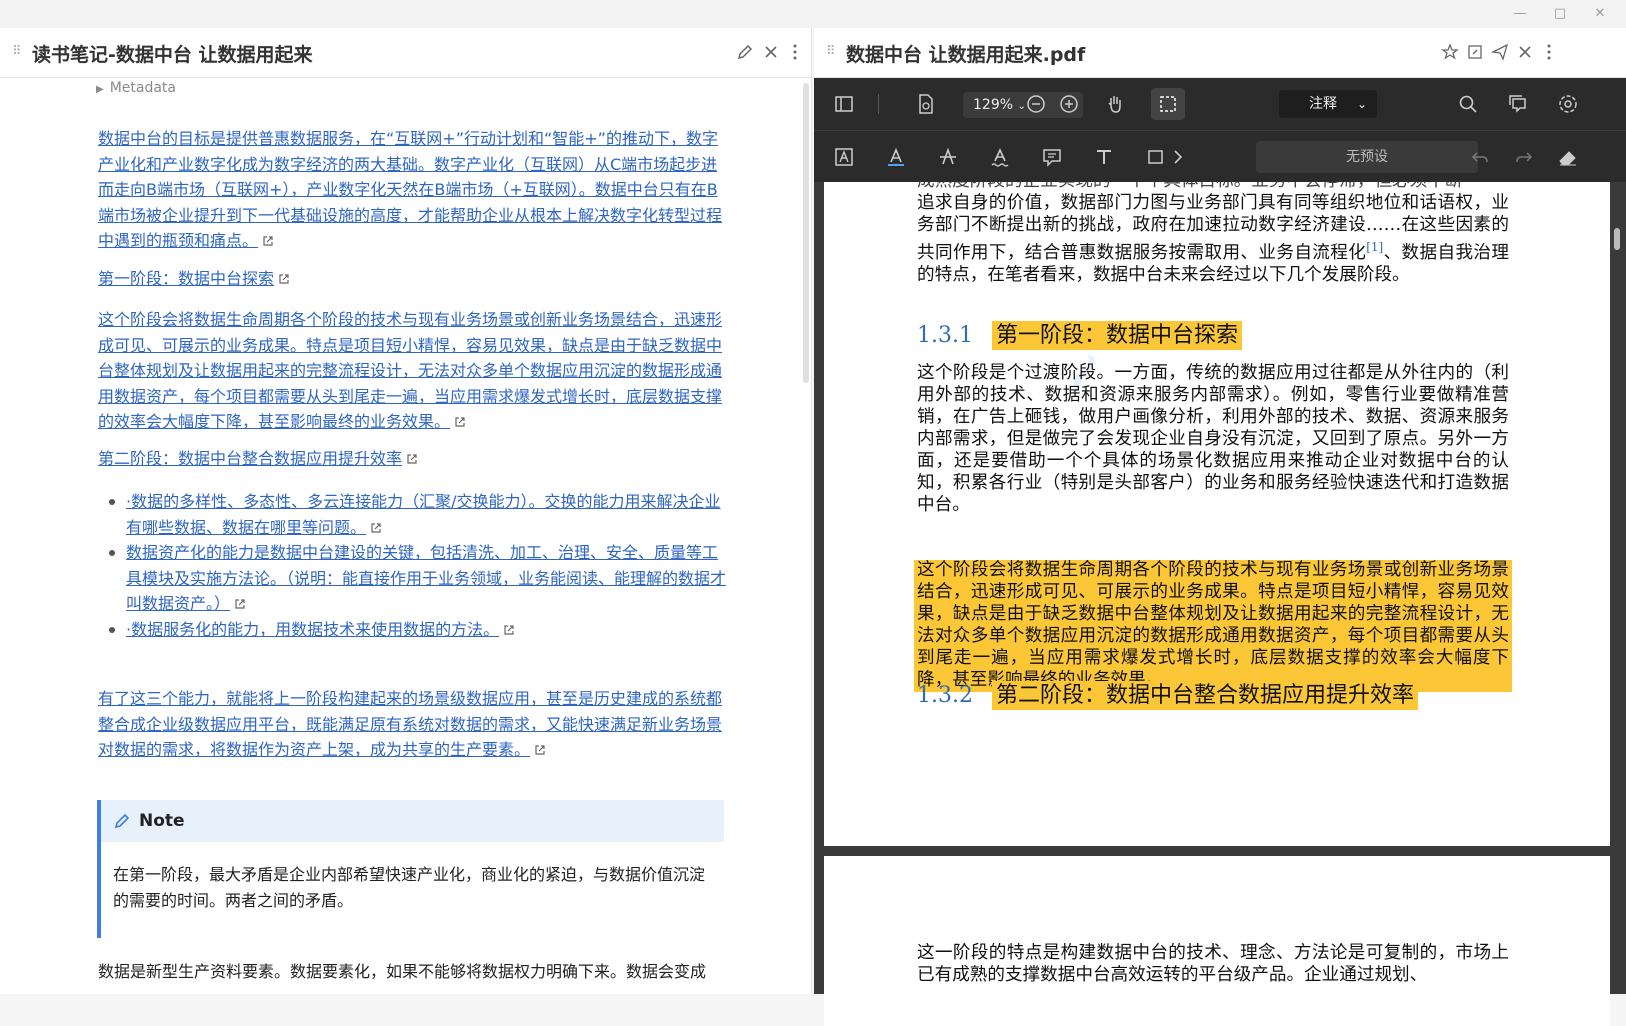 This screenshot has width=1626, height=1026. What do you see at coordinates (1361, 104) in the screenshot?
I see `chevron-down-icon: ⌄` at bounding box center [1361, 104].